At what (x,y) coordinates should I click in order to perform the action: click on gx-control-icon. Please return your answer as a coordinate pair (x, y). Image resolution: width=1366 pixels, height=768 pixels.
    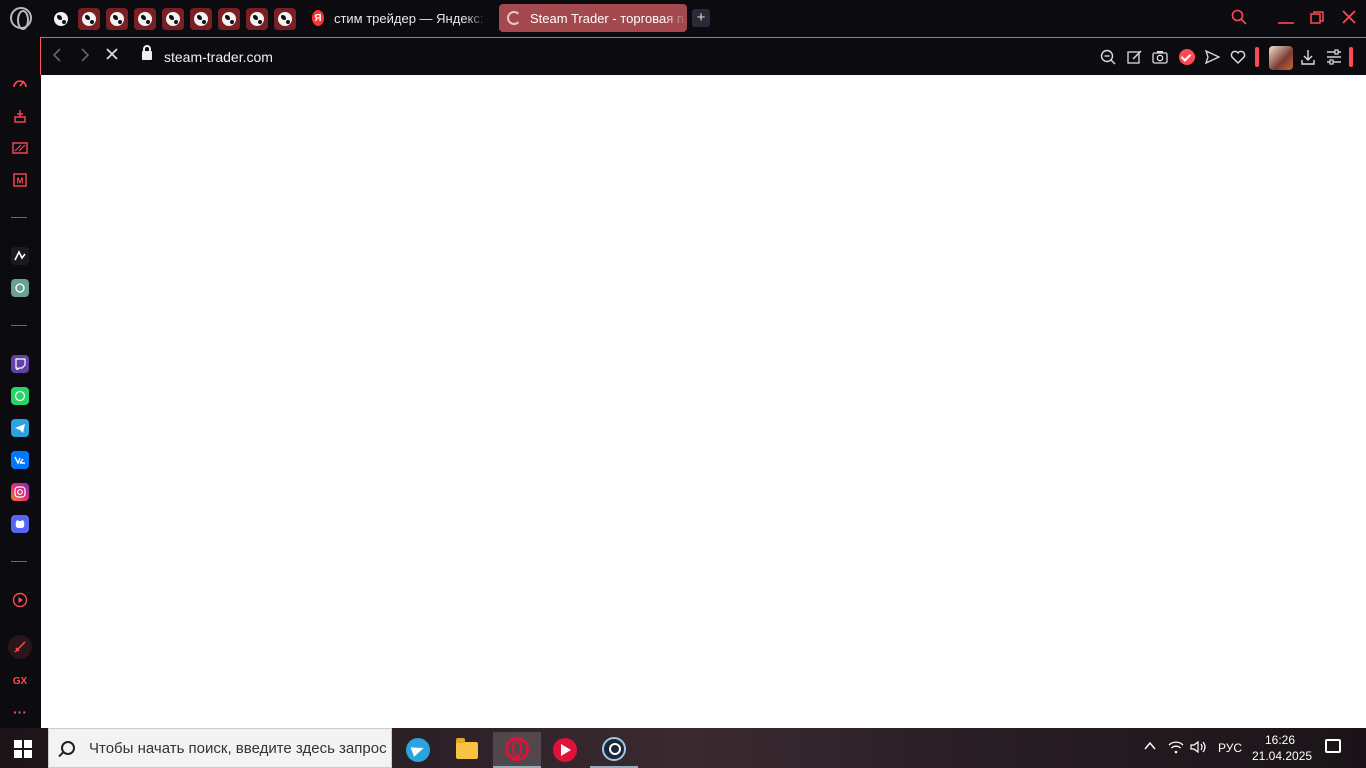
    Looking at the image, I should click on (20, 148).